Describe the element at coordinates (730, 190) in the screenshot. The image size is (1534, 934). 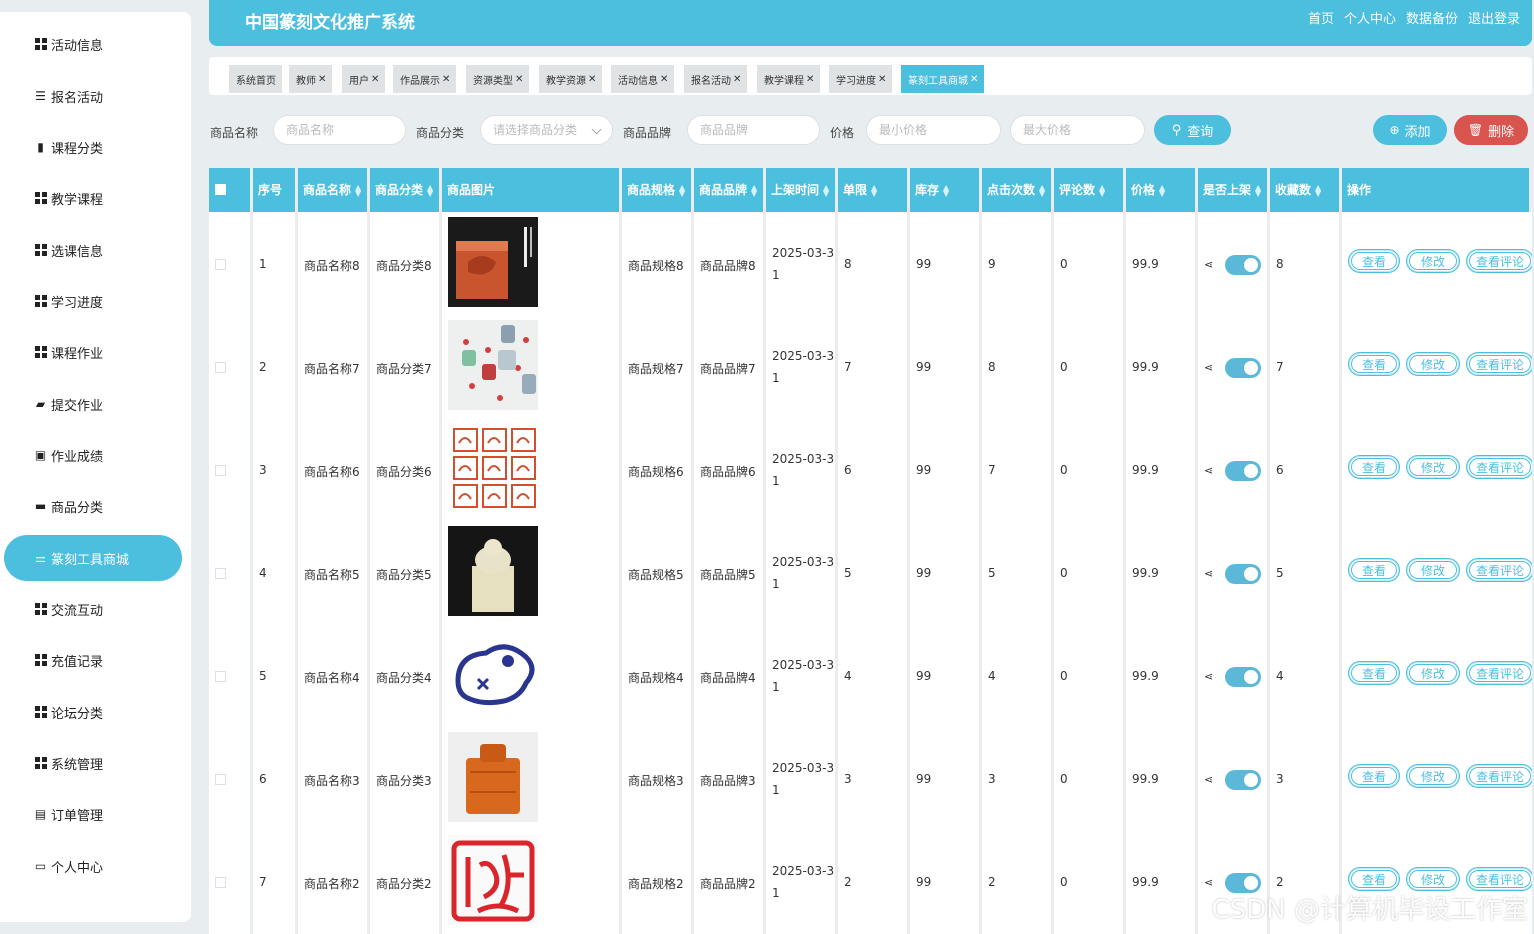
I see `column-header: 商品品牌 ▲ ▼` at that location.